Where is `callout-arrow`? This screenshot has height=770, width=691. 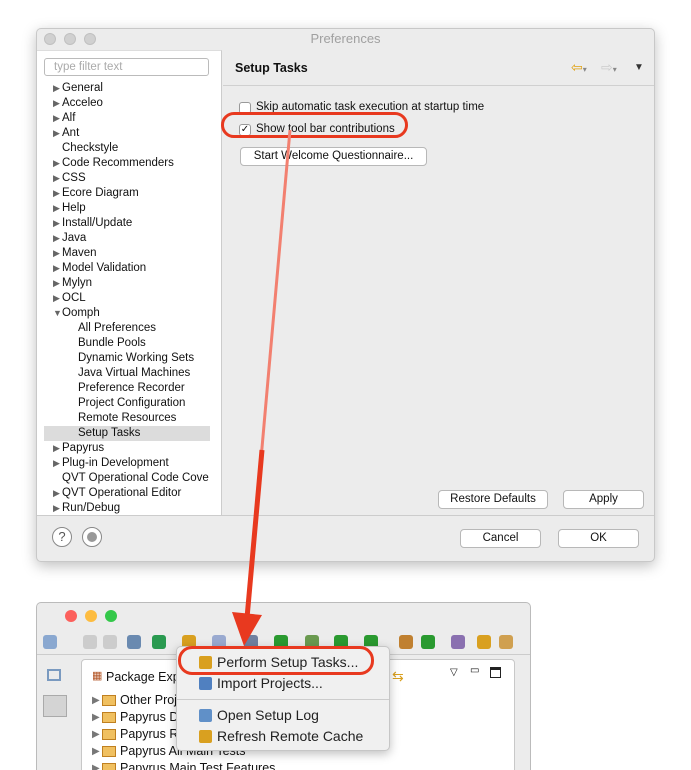 callout-arrow is located at coordinates (262, 387).